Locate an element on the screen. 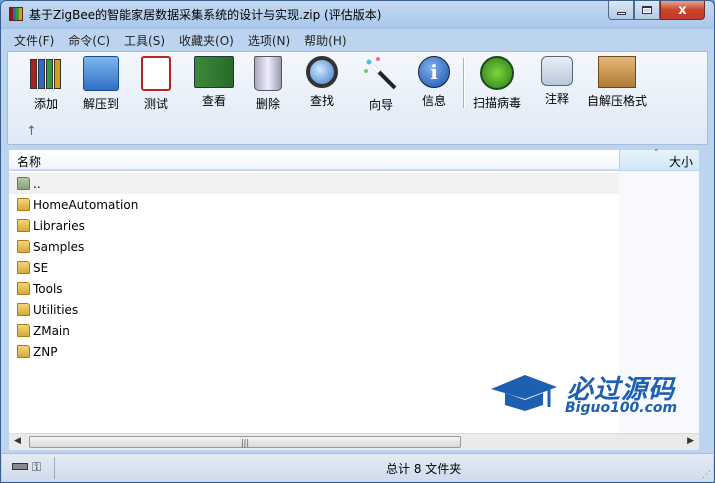 Image resolution: width=715 pixels, height=483 pixels. info-button: i 信息 is located at coordinates (434, 84).